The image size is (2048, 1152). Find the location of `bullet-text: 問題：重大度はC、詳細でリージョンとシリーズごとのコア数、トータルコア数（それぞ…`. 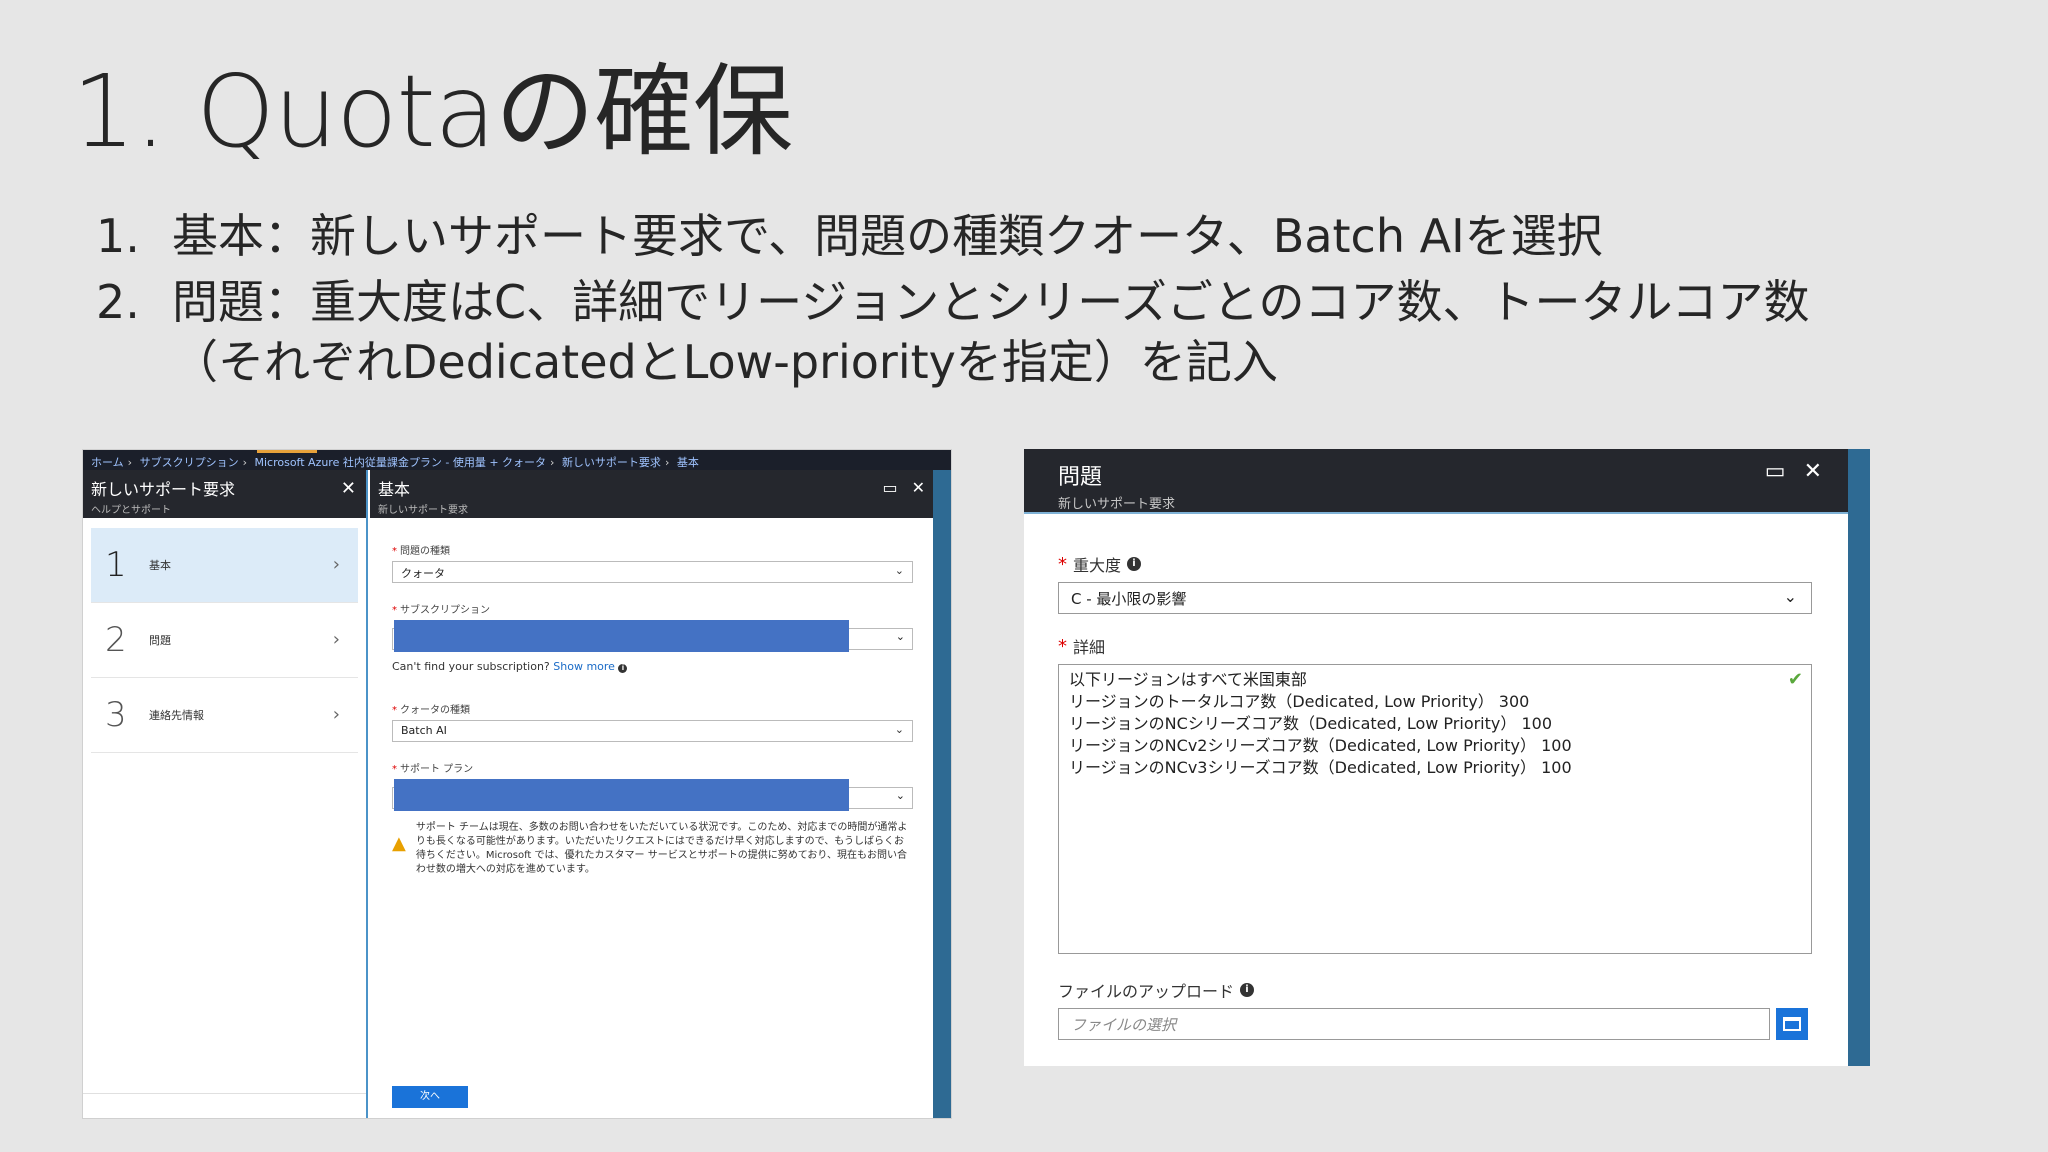

bullet-text: 問題：重大度はC、詳細でリージョンとシリーズごとのコア数、トータルコア数（それぞ… is located at coordinates (991, 332).